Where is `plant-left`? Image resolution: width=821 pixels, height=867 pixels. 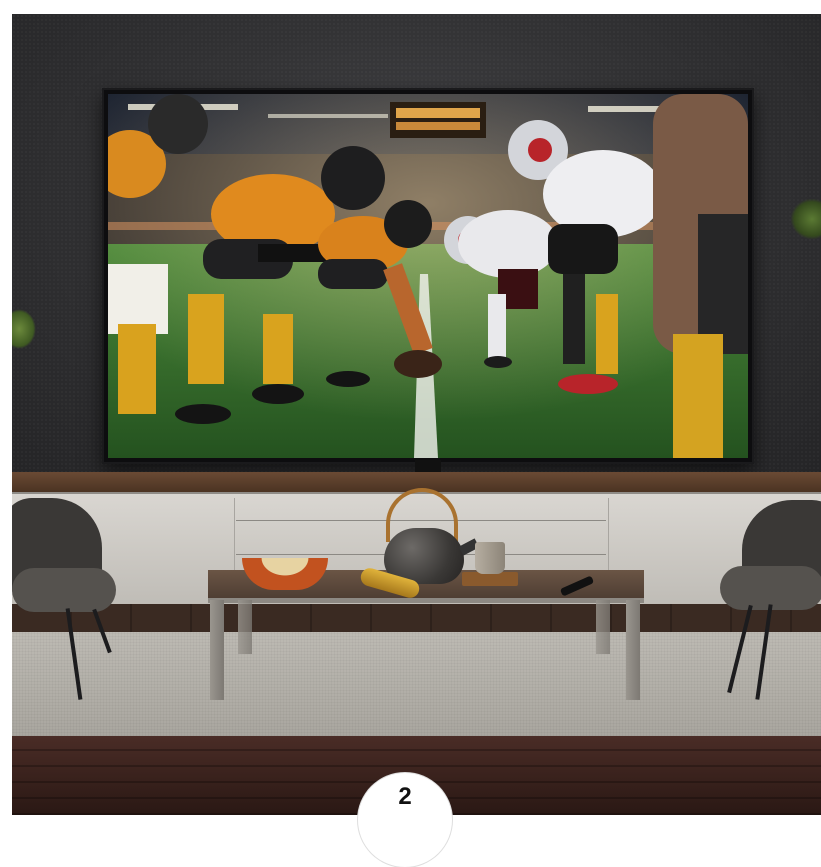
plant-left is located at coordinates (24, 329).